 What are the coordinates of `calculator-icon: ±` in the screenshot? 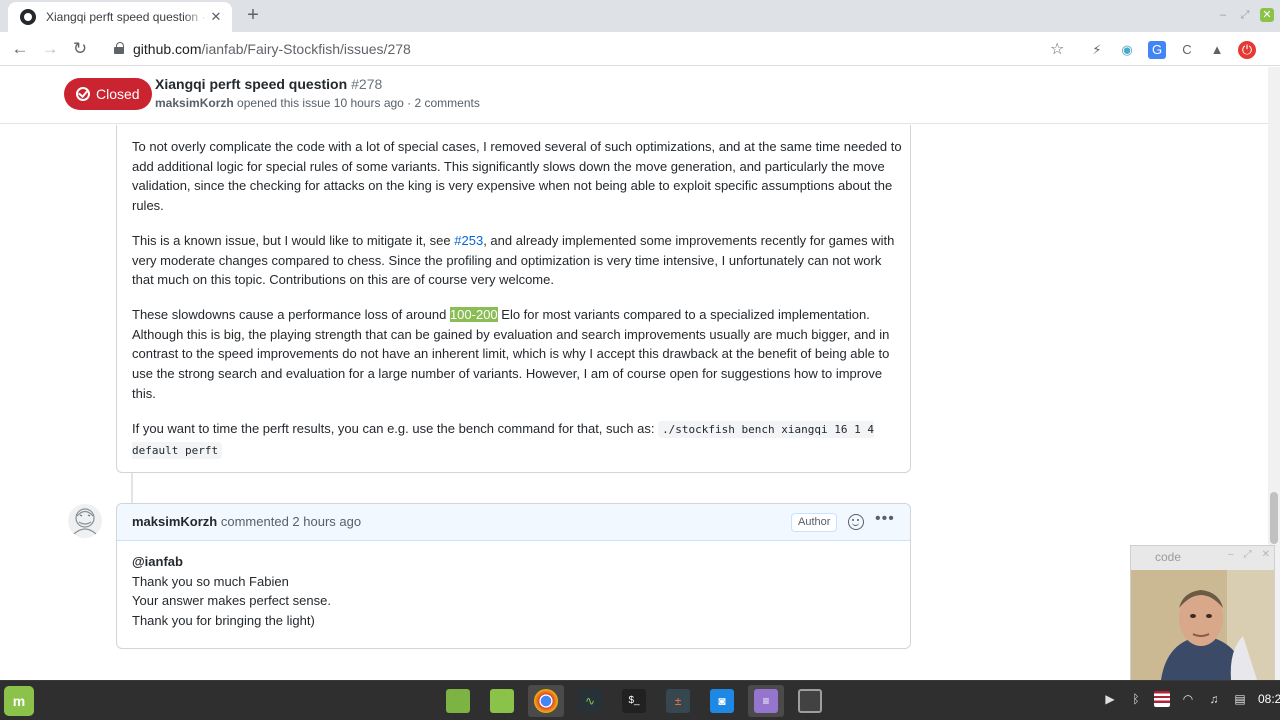 It's located at (678, 701).